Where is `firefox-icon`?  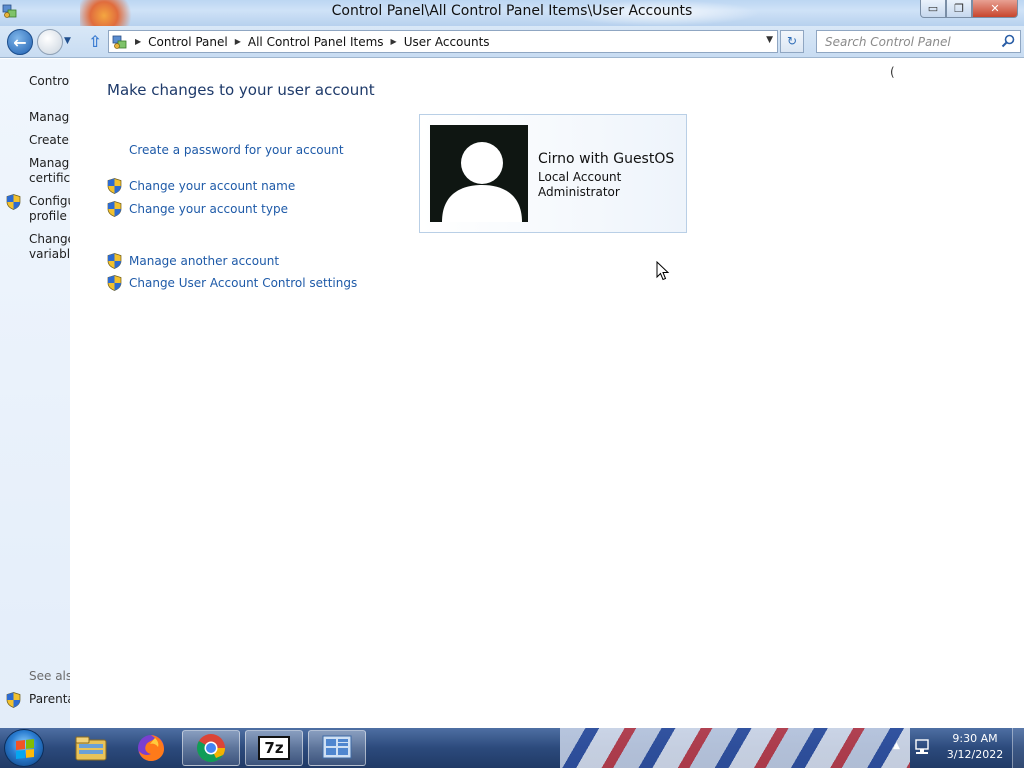 firefox-icon is located at coordinates (151, 748).